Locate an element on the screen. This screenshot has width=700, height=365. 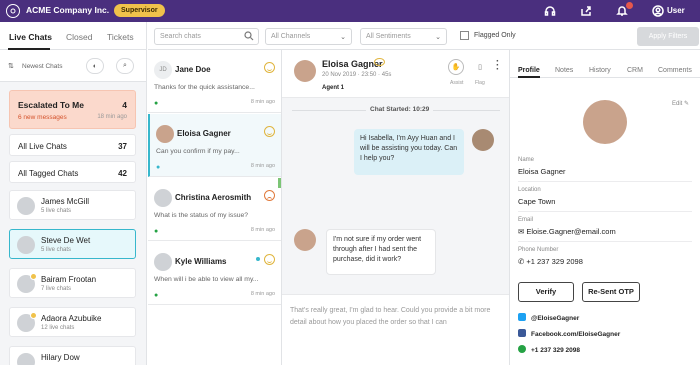
apply-filters-button: Apply Filters is located at coordinates (668, 36).